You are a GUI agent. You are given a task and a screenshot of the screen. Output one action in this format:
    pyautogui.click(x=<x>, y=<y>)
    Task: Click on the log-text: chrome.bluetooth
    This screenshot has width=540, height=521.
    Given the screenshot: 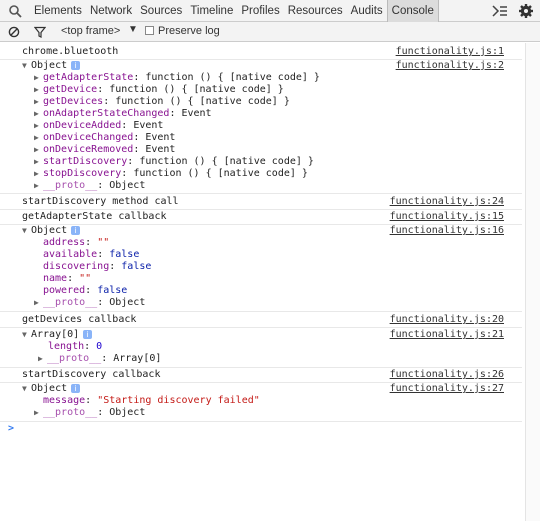 What is the action you would take?
    pyautogui.click(x=70, y=51)
    